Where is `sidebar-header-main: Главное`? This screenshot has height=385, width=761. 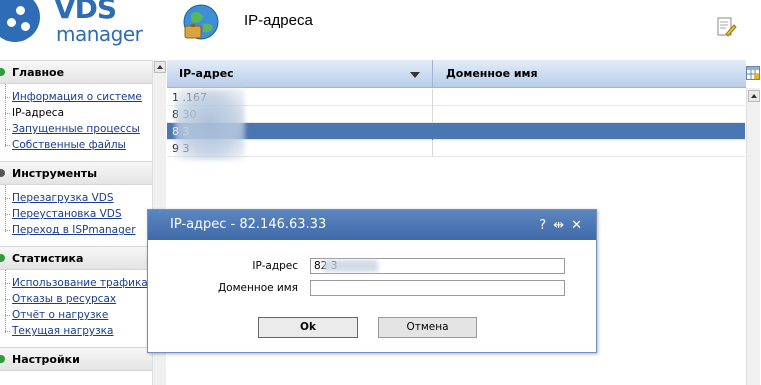 sidebar-header-main: Главное is located at coordinates (76, 72).